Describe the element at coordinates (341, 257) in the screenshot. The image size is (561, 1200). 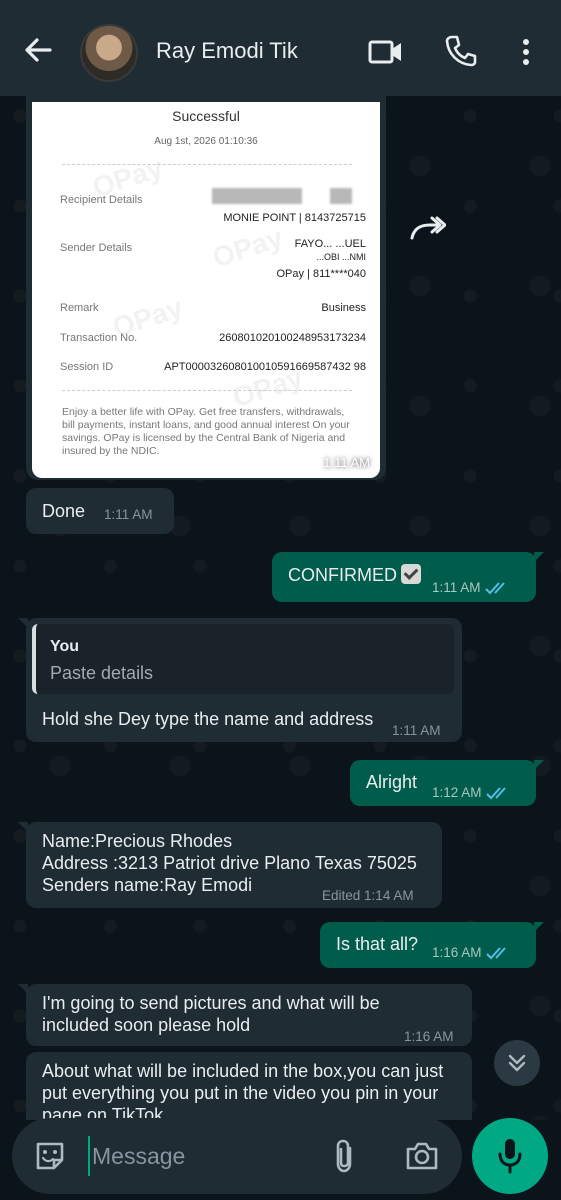
I see `receipt-value: ...OBI ...NMI` at that location.